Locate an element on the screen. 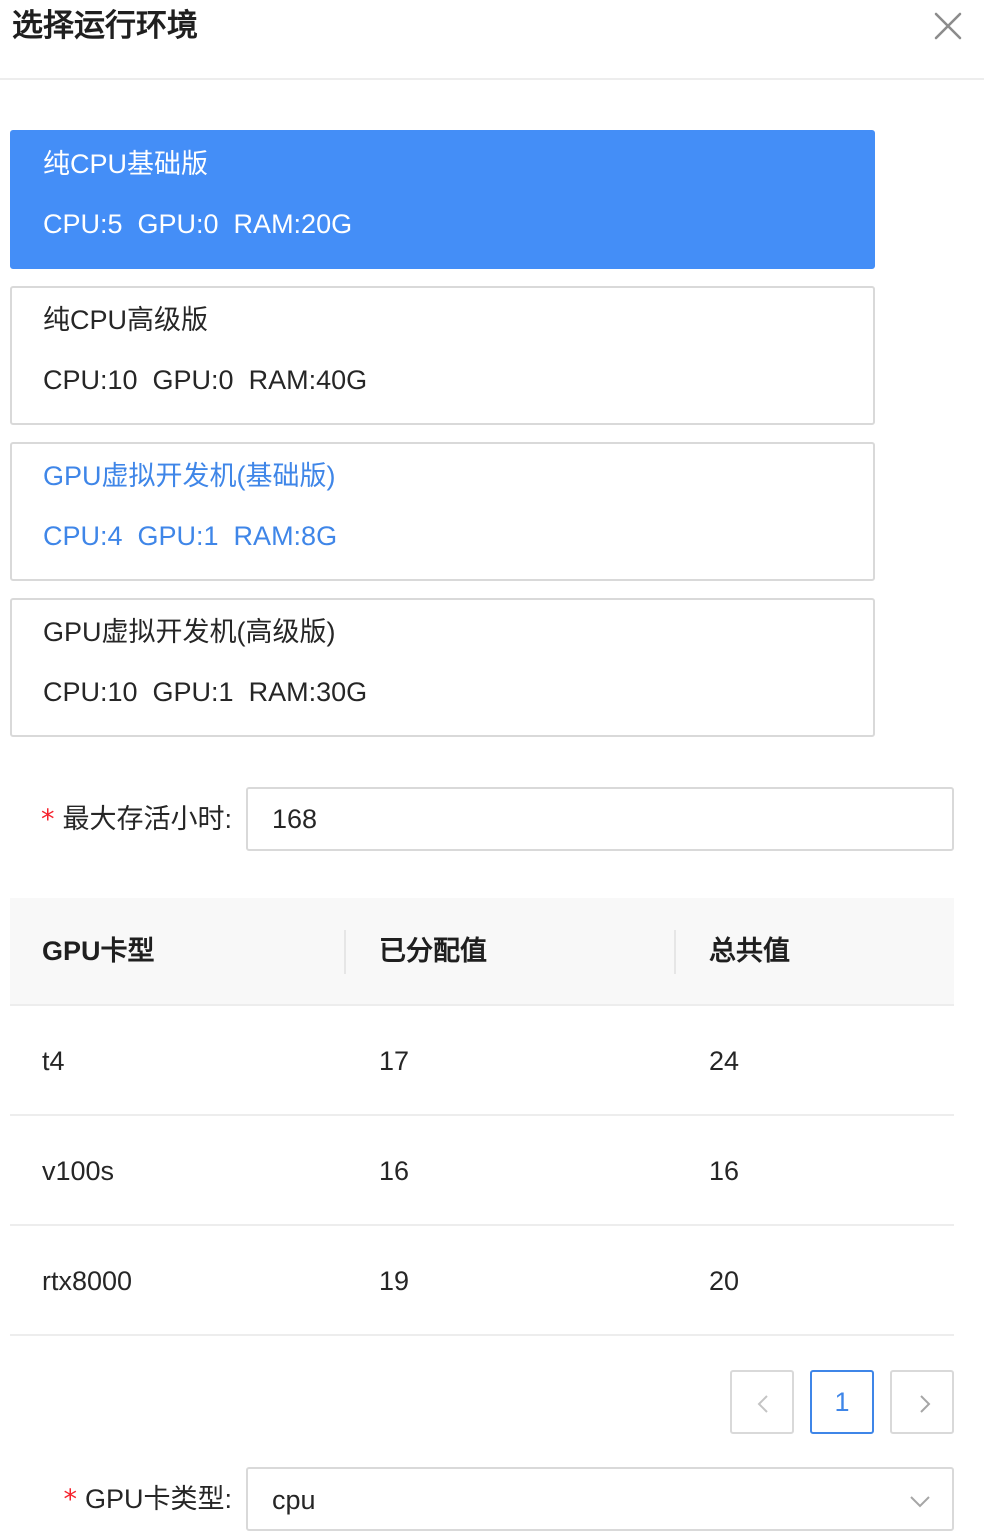  environment-specs: CPU:10 GPU:1 RAM:30G is located at coordinates (205, 692).